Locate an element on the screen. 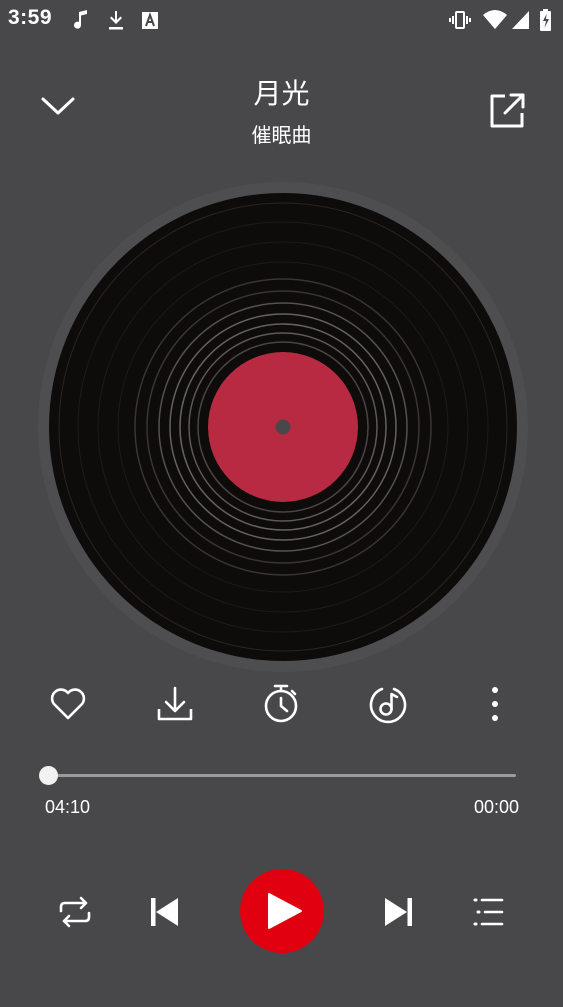 The image size is (563, 1007). signal-icon is located at coordinates (522, 20).